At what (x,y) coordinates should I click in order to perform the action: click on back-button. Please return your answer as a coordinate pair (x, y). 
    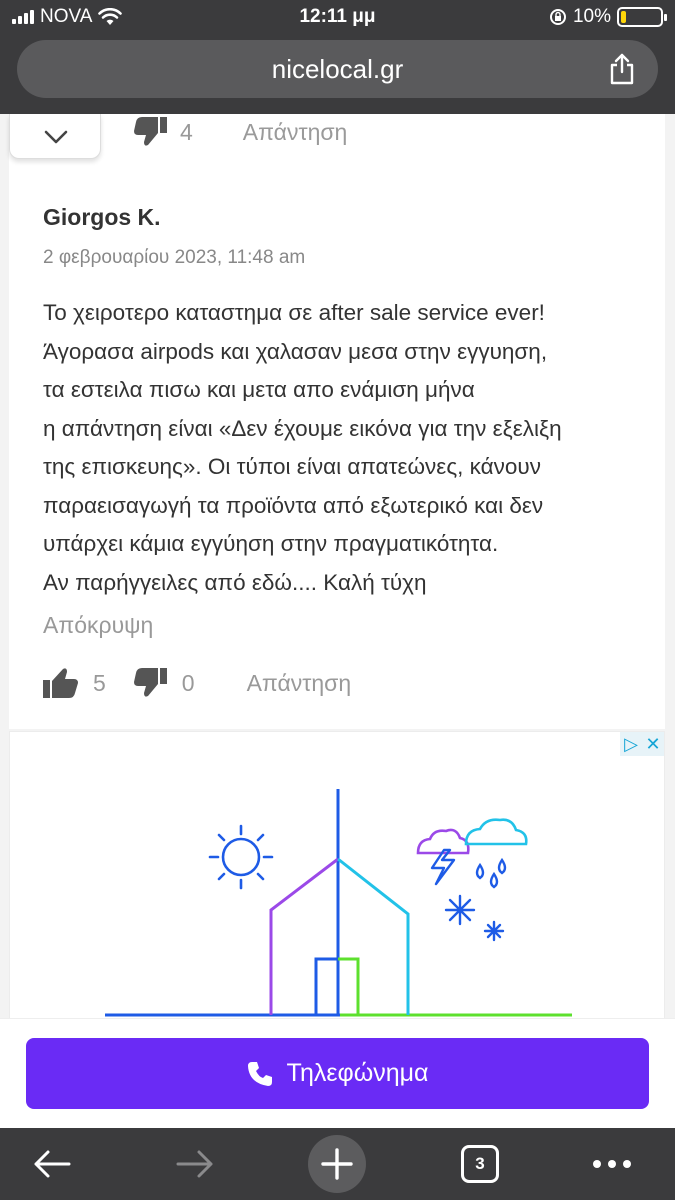
    Looking at the image, I should click on (52, 1164).